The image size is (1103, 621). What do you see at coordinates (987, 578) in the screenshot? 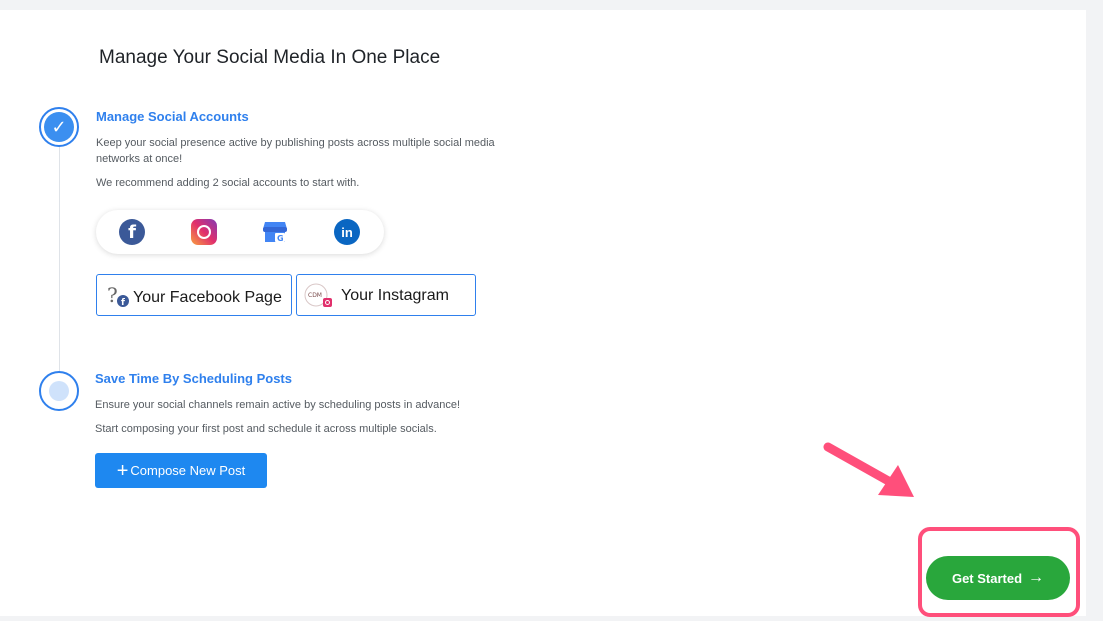
I see `get-started-label: Get Started` at bounding box center [987, 578].